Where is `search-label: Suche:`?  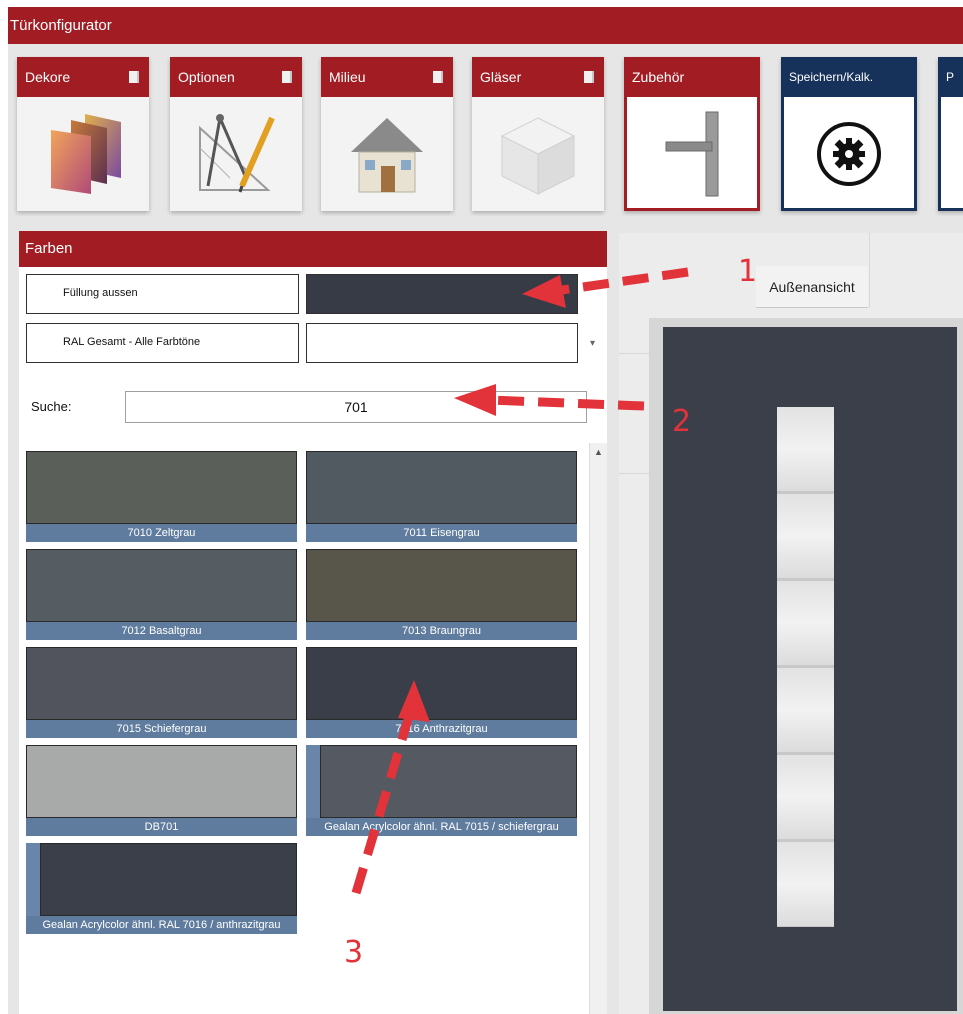 search-label: Suche: is located at coordinates (51, 406).